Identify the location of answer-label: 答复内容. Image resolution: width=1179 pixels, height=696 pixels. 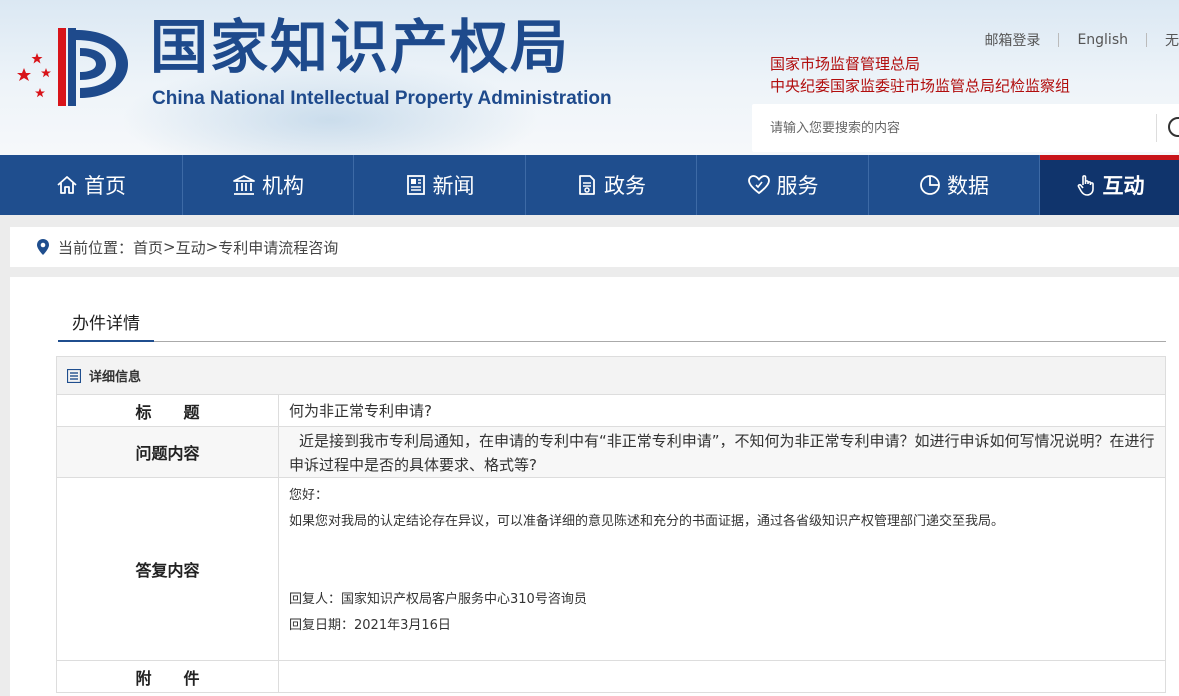
(168, 569).